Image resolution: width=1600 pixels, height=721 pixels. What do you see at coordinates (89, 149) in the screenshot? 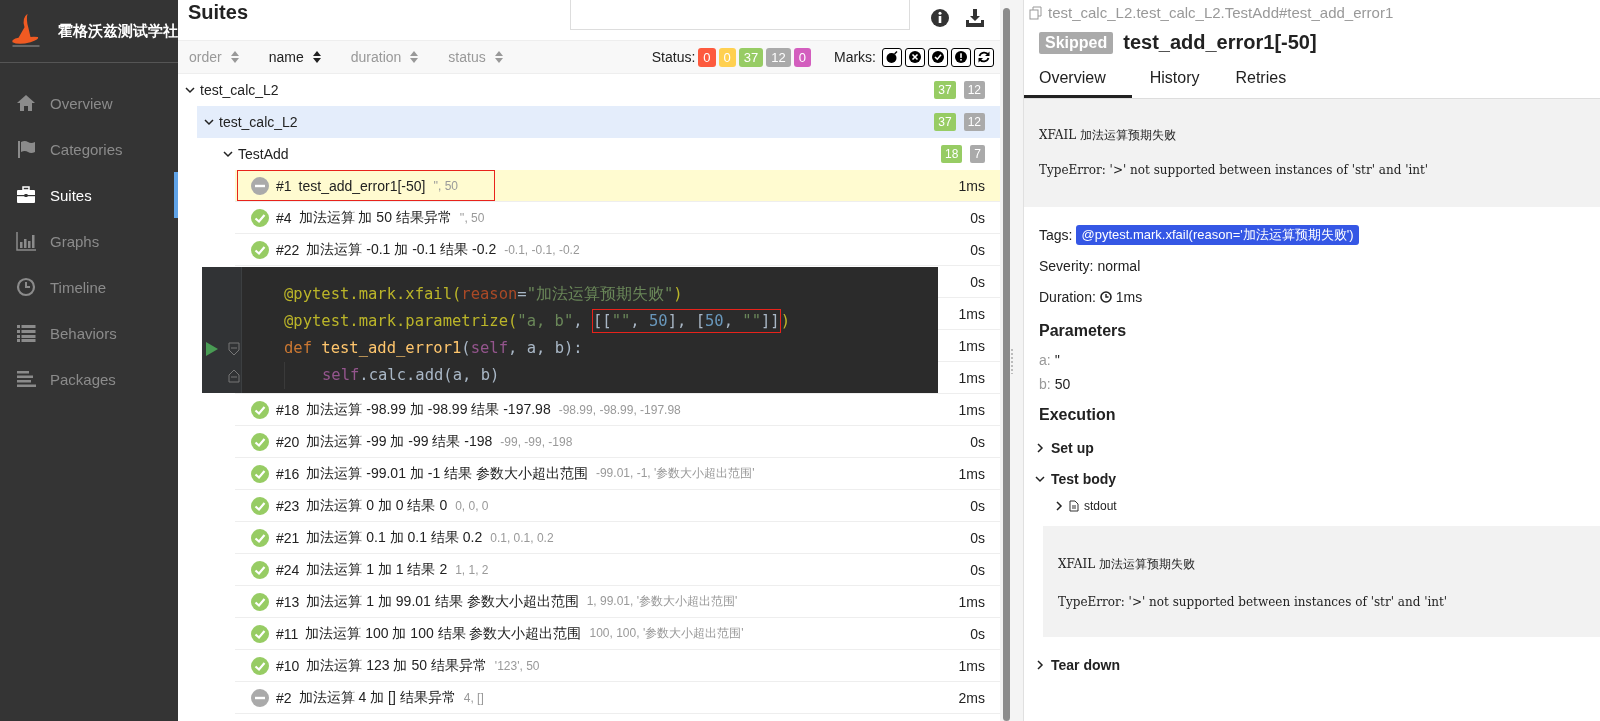
I see `sidebar-item: Categories` at bounding box center [89, 149].